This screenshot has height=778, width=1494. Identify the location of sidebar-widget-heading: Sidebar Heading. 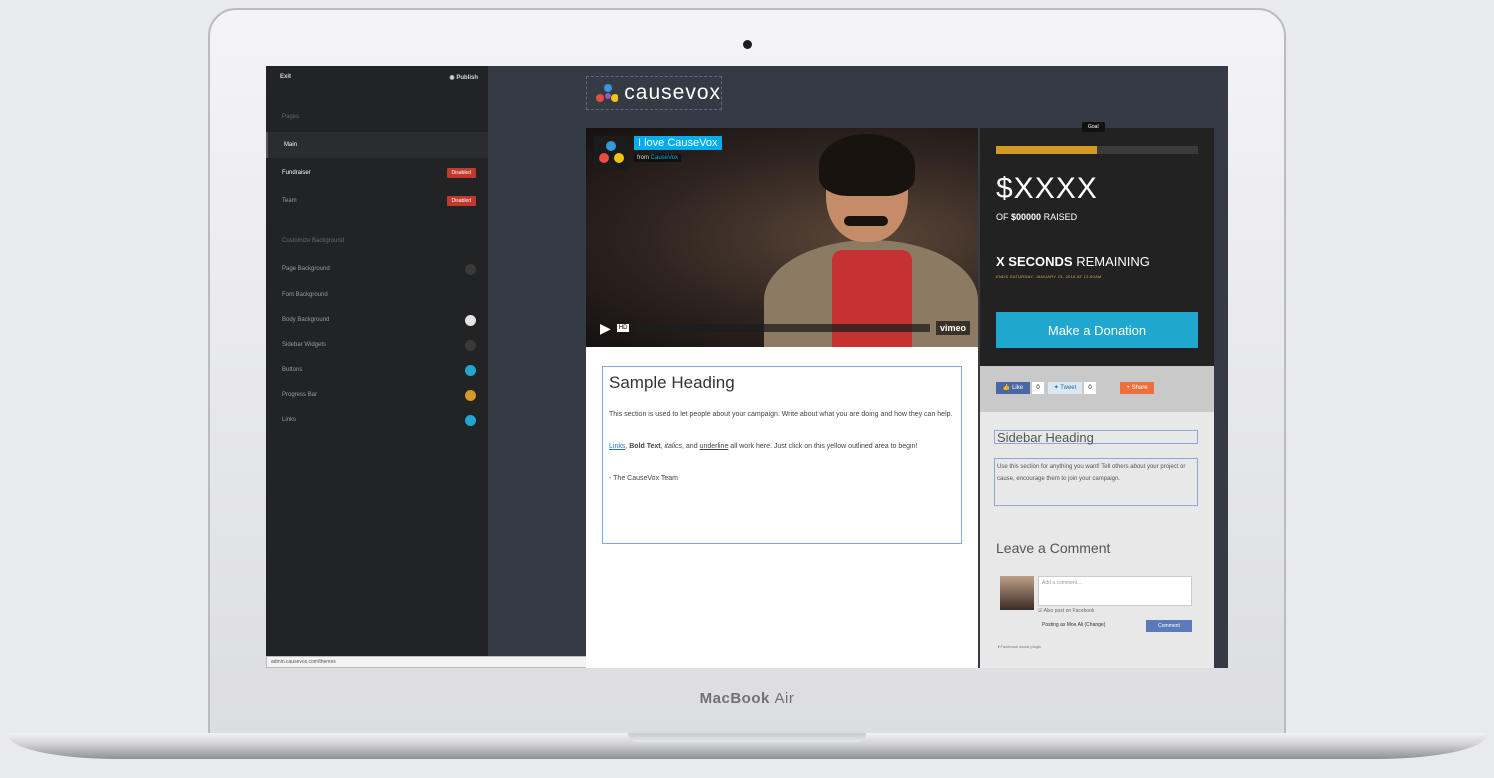
(1096, 437).